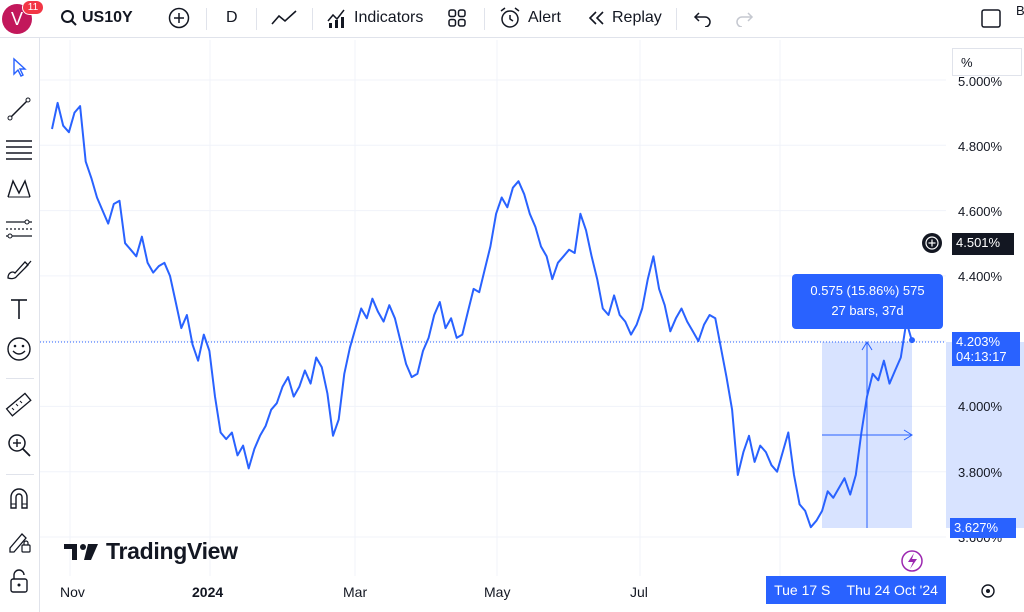 Image resolution: width=1024 pixels, height=612 pixels. I want to click on measure-tooltip: 0.575 (15.86%) 575 27 bars, 37d, so click(867, 301).